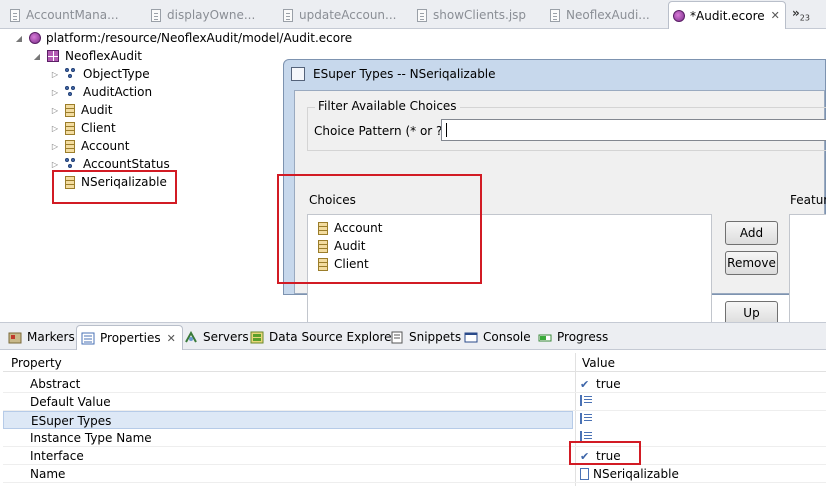  I want to click on markers-icon, so click(15, 337).